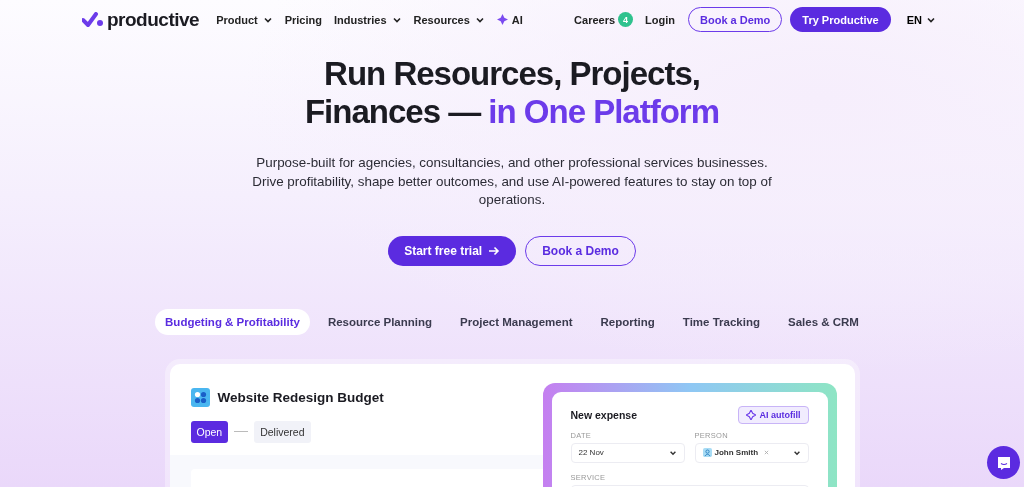 The height and width of the screenshot is (487, 1024). Describe the element at coordinates (840, 19) in the screenshot. I see `try-button: Try Productive` at that location.